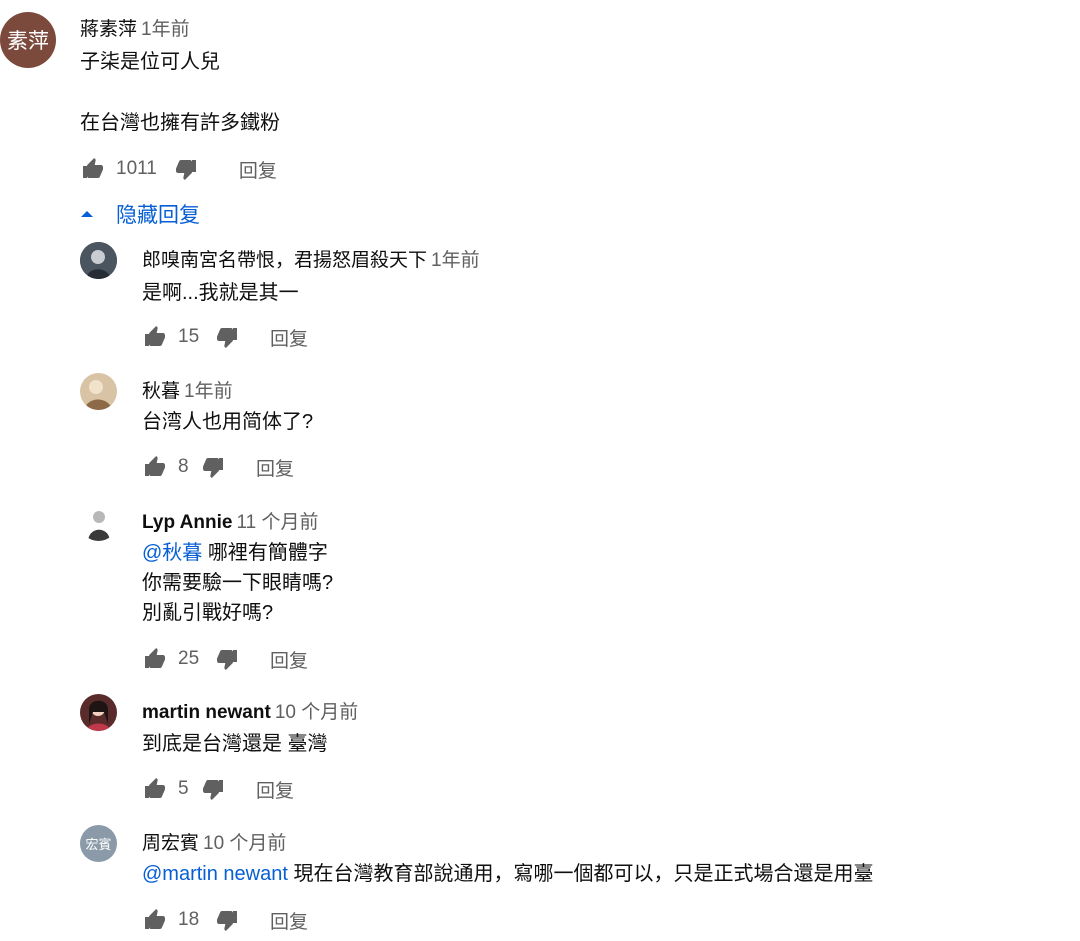 This screenshot has height=941, width=1080. Describe the element at coordinates (108, 29) in the screenshot. I see `author-name: 蔣素萍` at that location.